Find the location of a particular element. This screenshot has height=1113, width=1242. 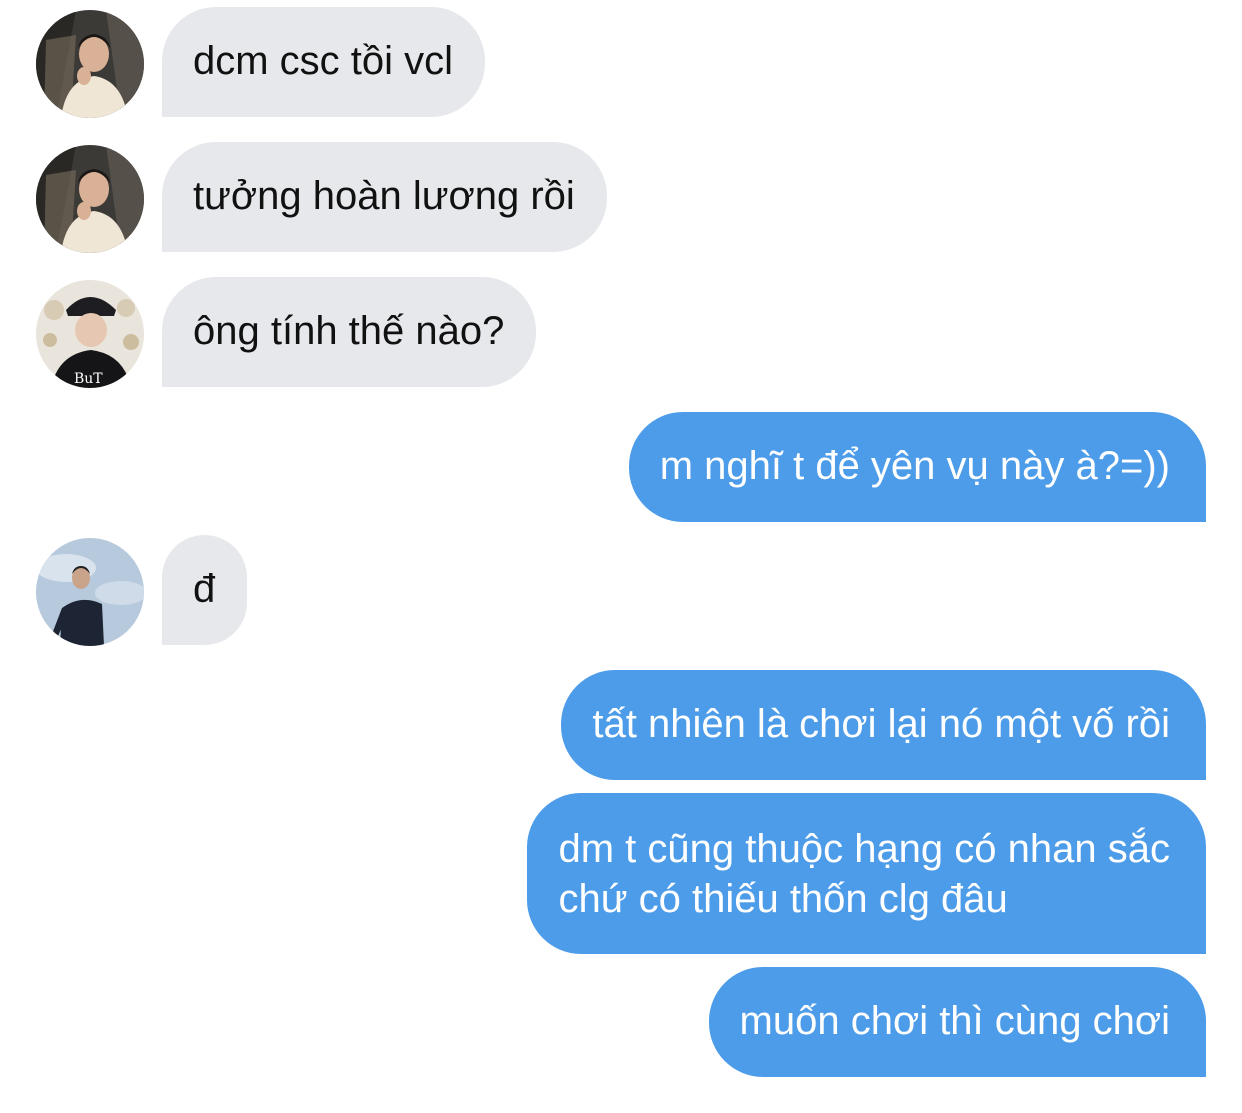

avatar-photo-c is located at coordinates (90, 592).